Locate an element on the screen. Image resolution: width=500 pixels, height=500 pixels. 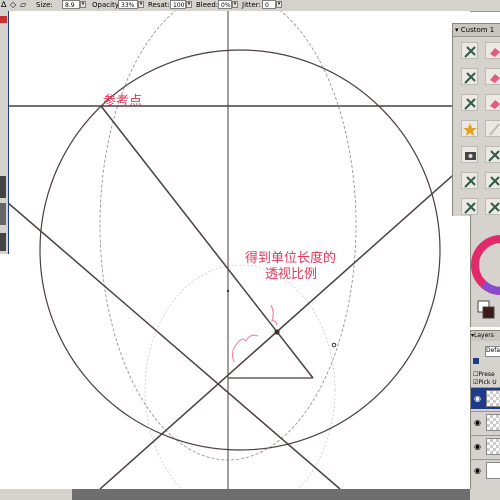
preserve-transparency-option: ☐Prese is located at coordinates (484, 374).